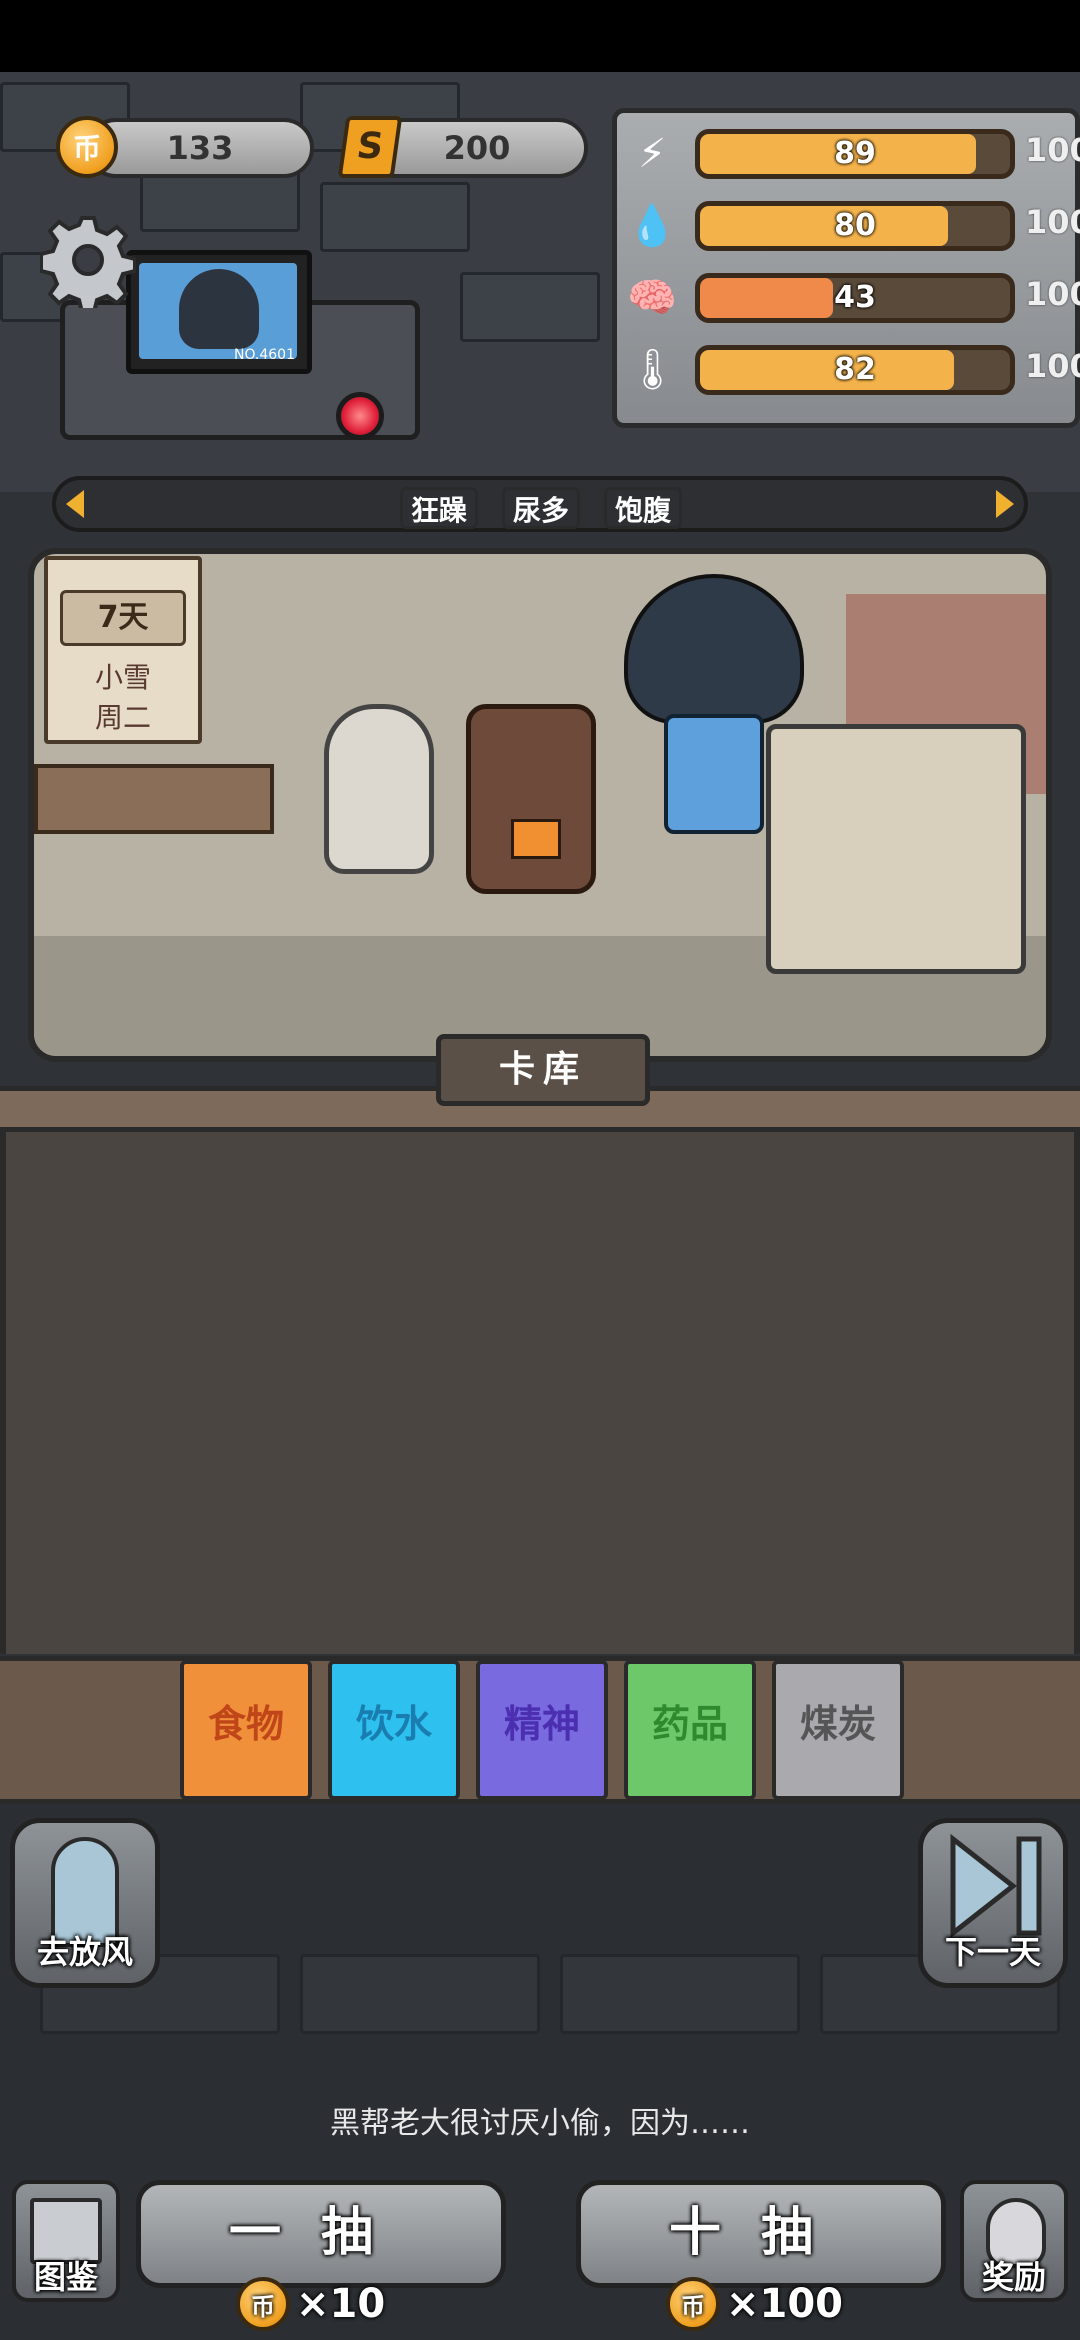  What do you see at coordinates (761, 2234) in the screenshot?
I see `draw-ten-button: 十抽` at bounding box center [761, 2234].